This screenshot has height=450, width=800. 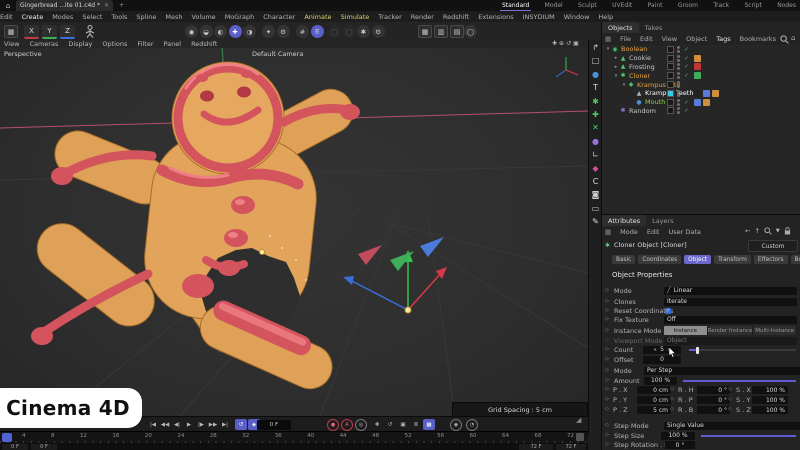 I want to click on instance-mode-segmented: Instance Render Instance Multi-Instance, so click(x=730, y=330).